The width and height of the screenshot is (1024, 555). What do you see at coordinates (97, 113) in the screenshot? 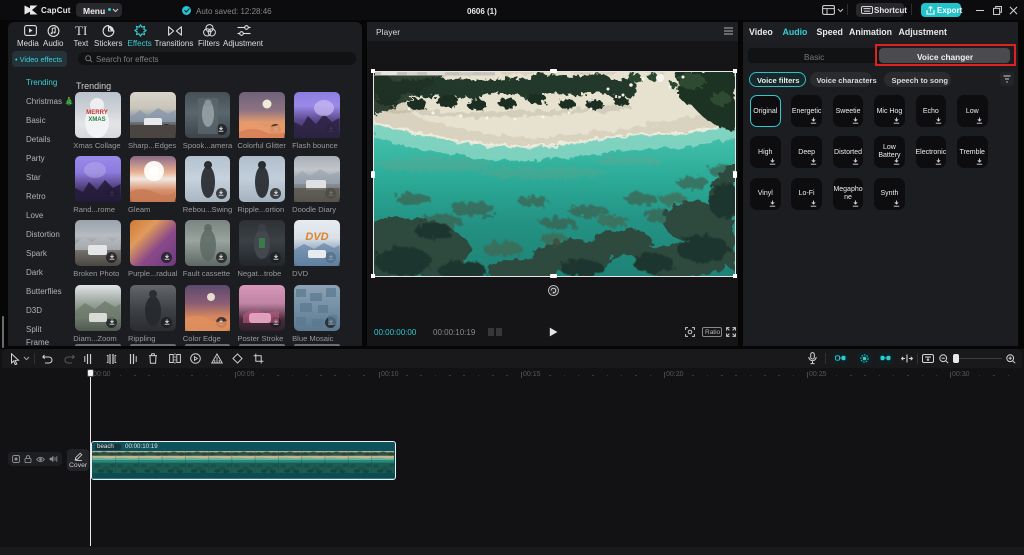
I see `svg-text: MERRY` at bounding box center [97, 113].